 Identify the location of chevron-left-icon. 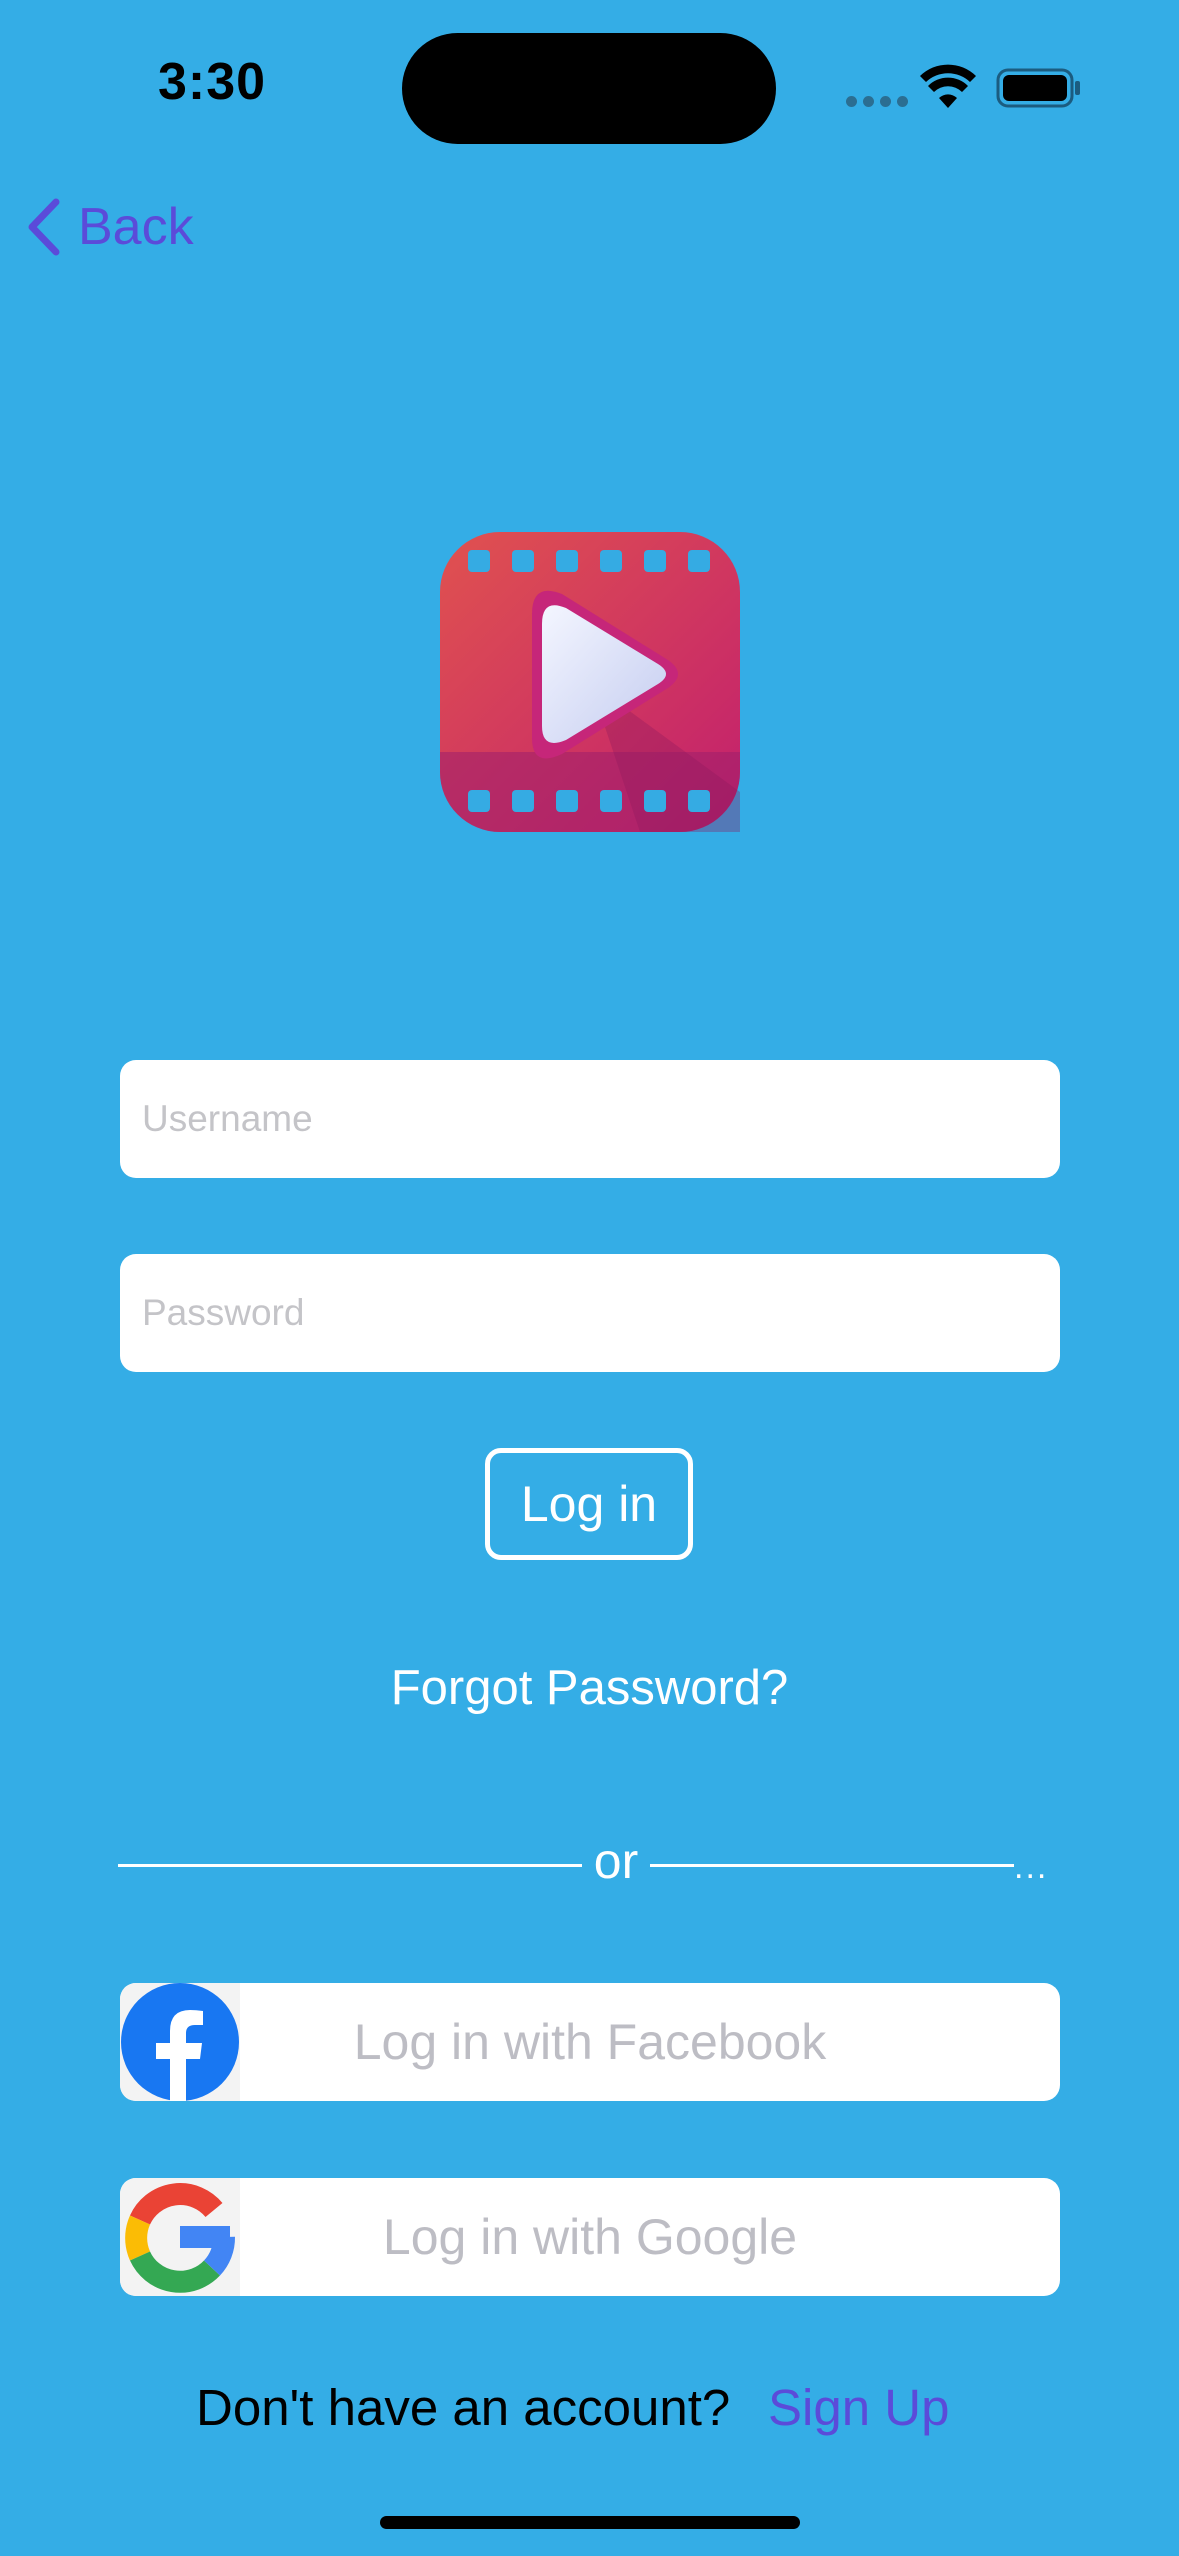
(44, 227).